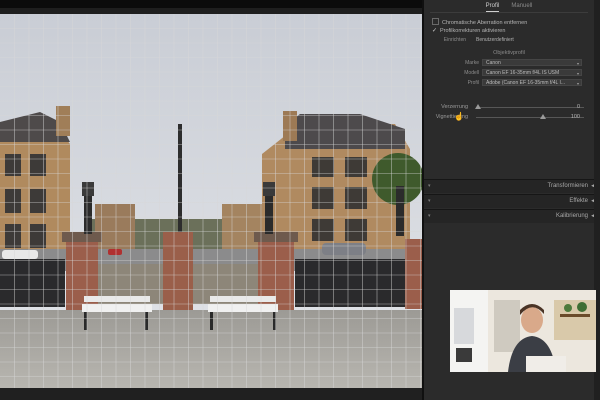  Describe the element at coordinates (454, 107) in the screenshot. I see `distortion-label: Verzerrung` at that location.